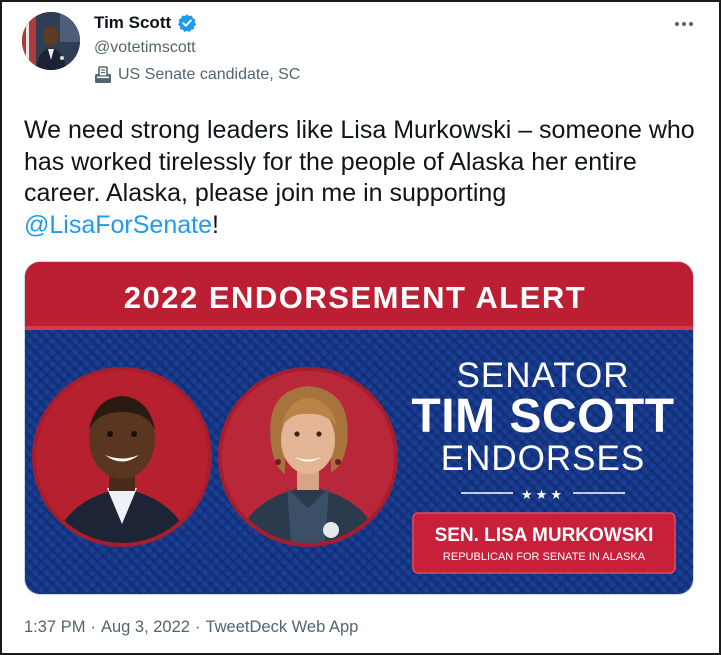 Image resolution: width=721 pixels, height=655 pixels. I want to click on ballot-box-icon, so click(103, 75).